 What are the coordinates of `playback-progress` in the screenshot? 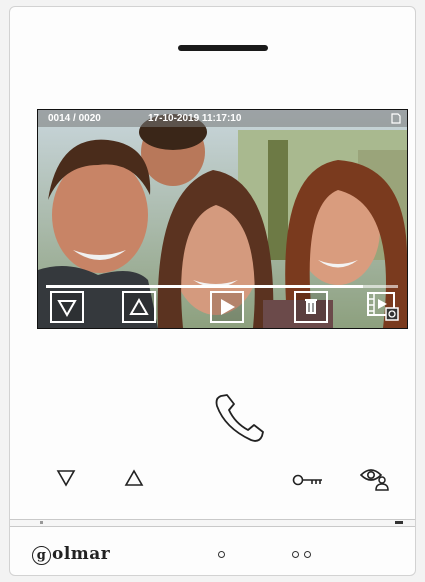 It's located at (222, 286).